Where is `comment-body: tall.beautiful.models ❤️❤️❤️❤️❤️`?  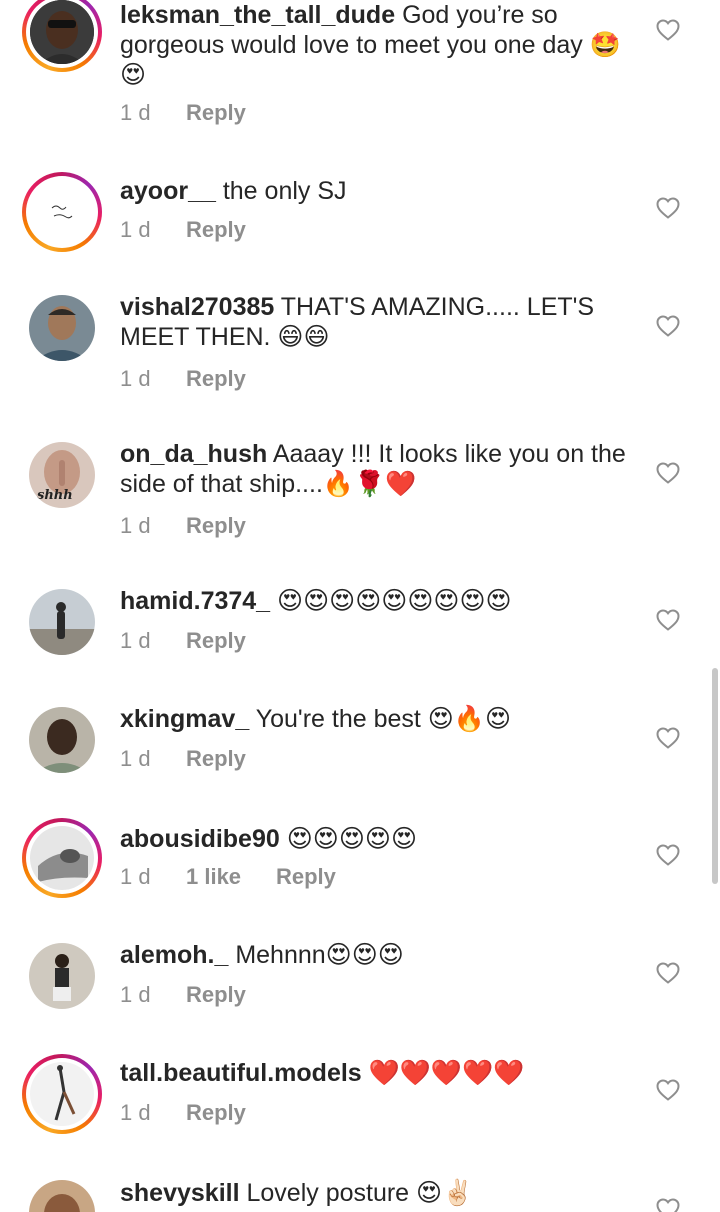 comment-body: tall.beautiful.models ❤️❤️❤️❤️❤️ is located at coordinates (380, 1073).